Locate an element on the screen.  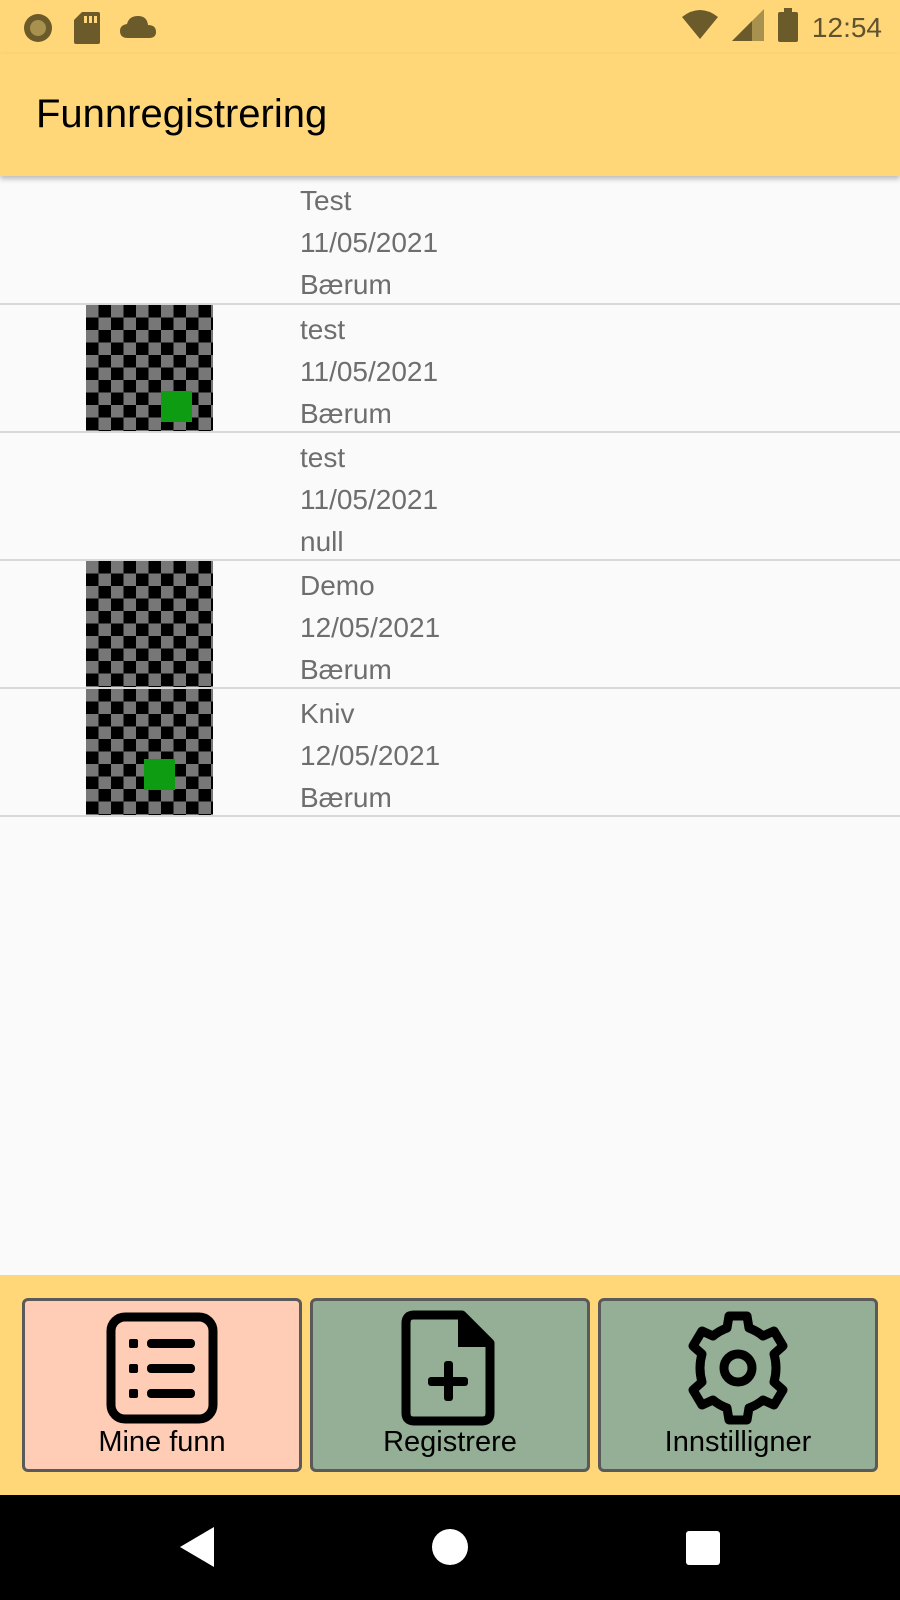
sd-card-icon is located at coordinates (87, 30).